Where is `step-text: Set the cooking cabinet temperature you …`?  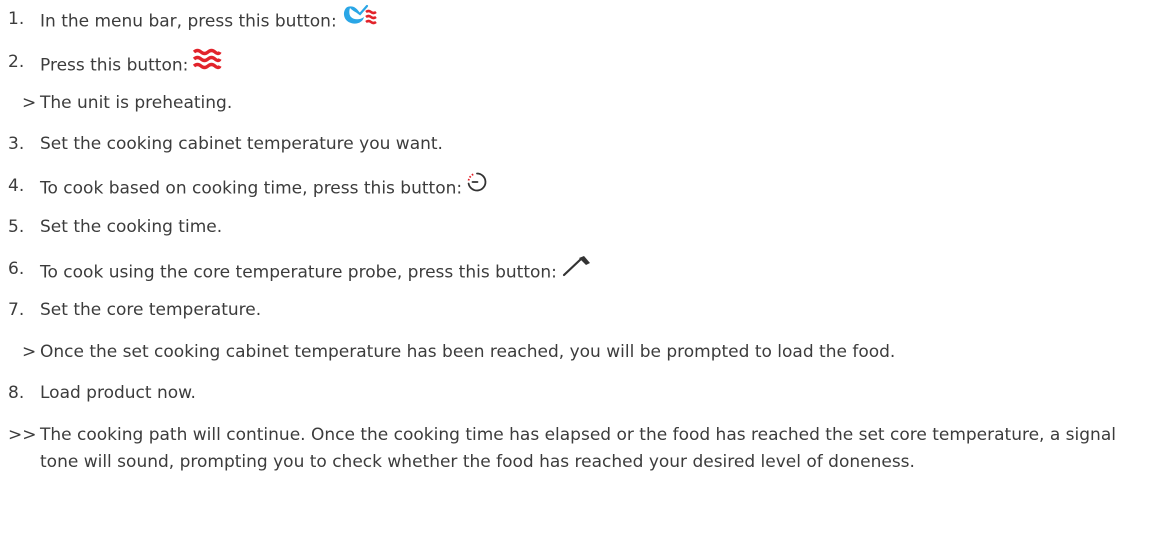 step-text: Set the cooking cabinet temperature you … is located at coordinates (241, 144).